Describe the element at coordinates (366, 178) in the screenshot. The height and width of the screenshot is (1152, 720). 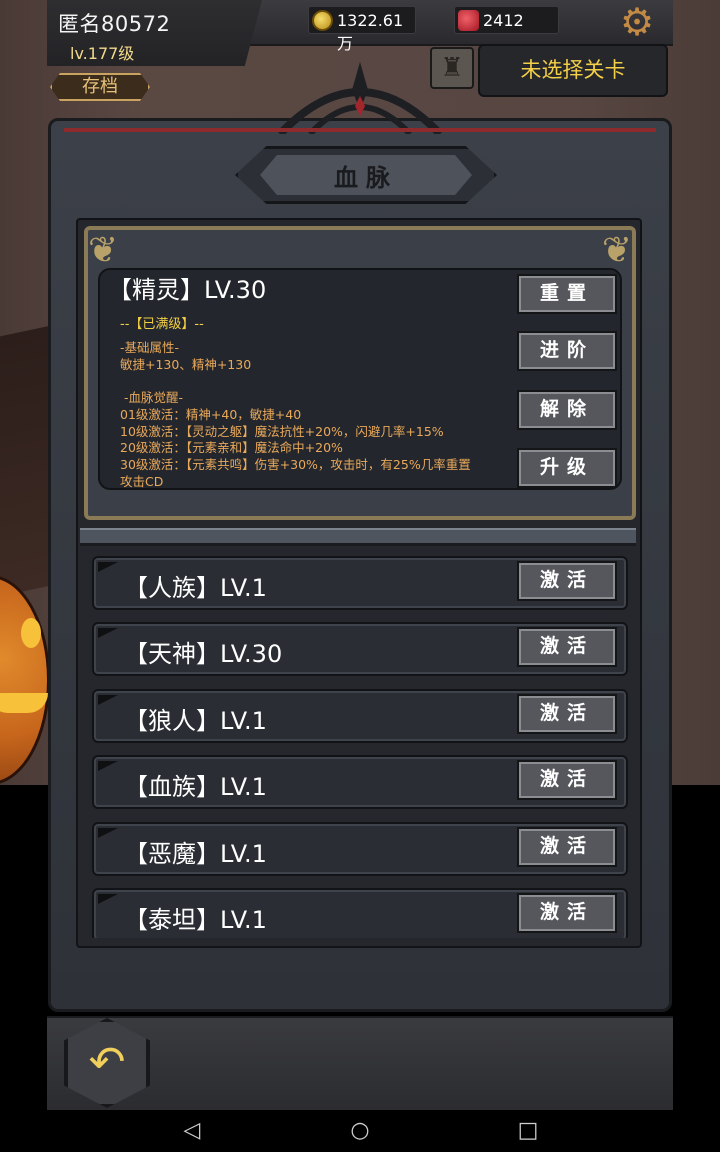
I see `panel-title: 血脉` at that location.